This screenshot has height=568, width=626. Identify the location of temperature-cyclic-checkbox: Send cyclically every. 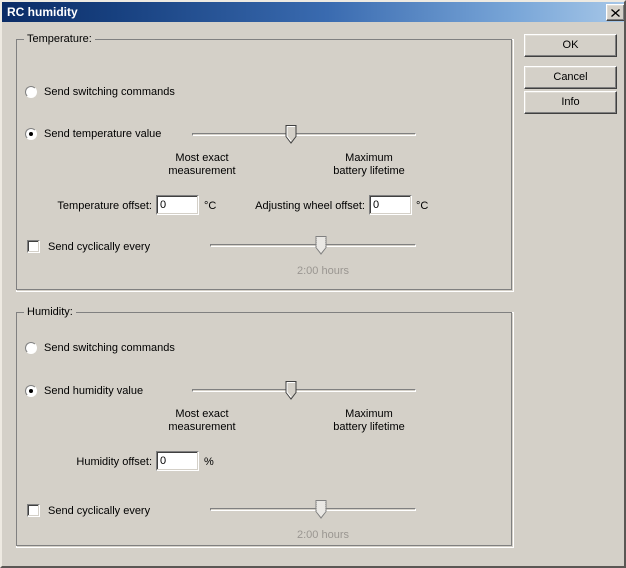
(88, 246).